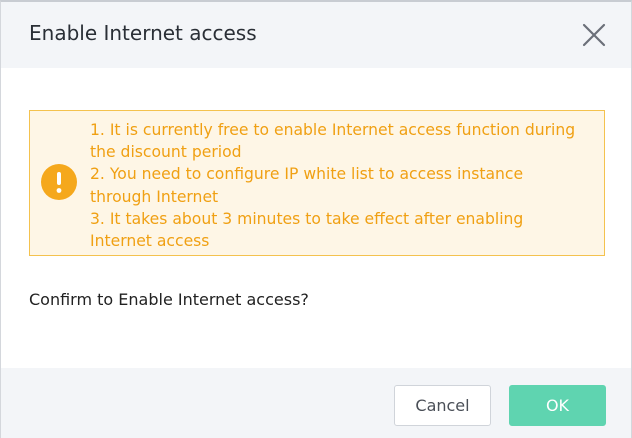 The height and width of the screenshot is (438, 632). Describe the element at coordinates (557, 405) in the screenshot. I see `ok-button: OK` at that location.